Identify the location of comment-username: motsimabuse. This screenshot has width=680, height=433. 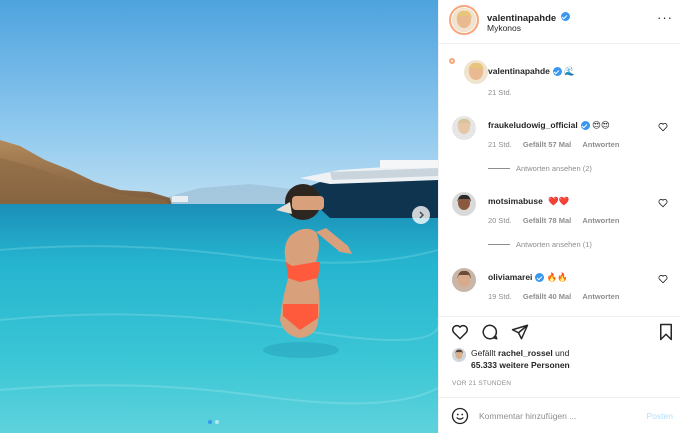
(515, 201).